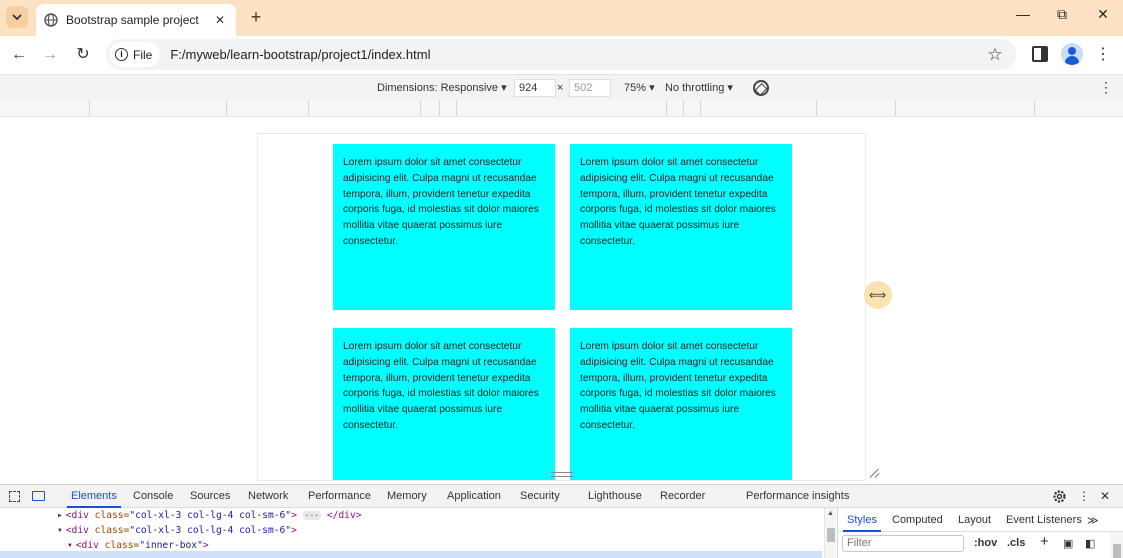 The height and width of the screenshot is (558, 1123). Describe the element at coordinates (562, 474) in the screenshot. I see `bottom-resize-handle` at that location.